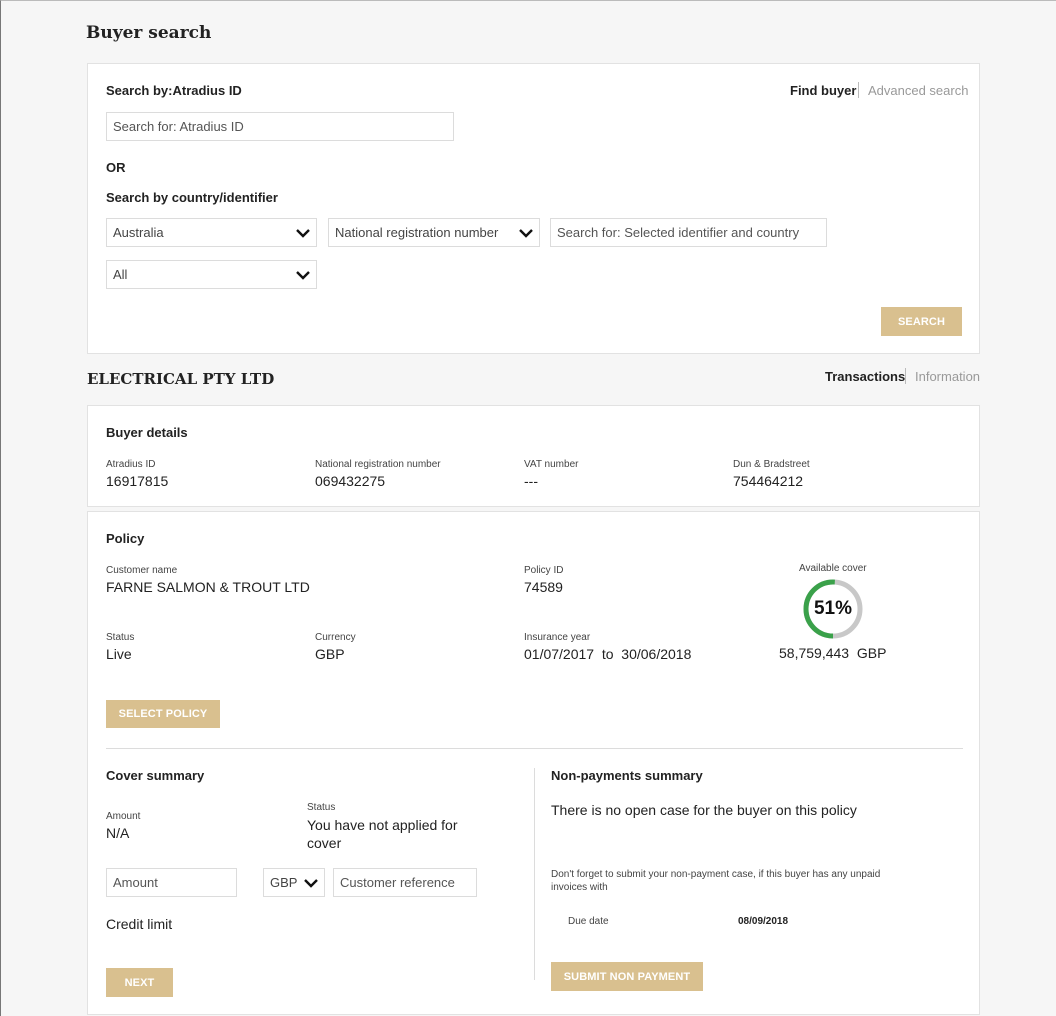  I want to click on insurance-year-label: Insurance year, so click(557, 637).